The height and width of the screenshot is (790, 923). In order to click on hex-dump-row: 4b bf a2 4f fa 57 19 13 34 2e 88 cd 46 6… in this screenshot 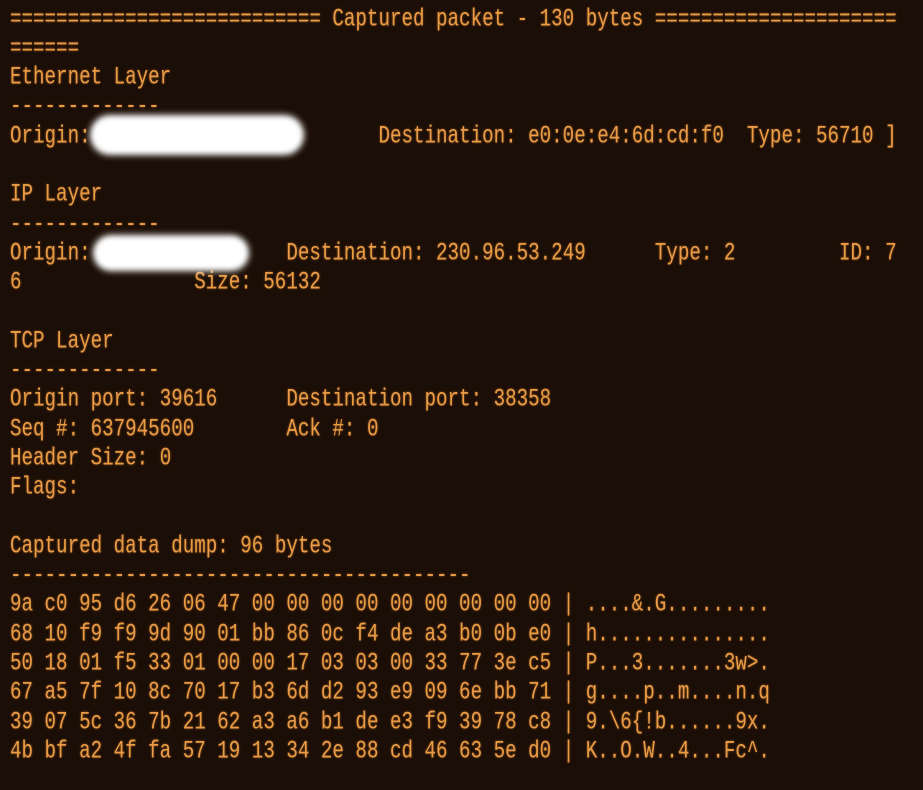, I will do `click(455, 752)`.